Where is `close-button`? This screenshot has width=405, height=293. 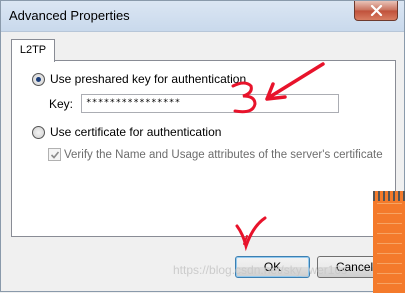 close-button is located at coordinates (376, 11).